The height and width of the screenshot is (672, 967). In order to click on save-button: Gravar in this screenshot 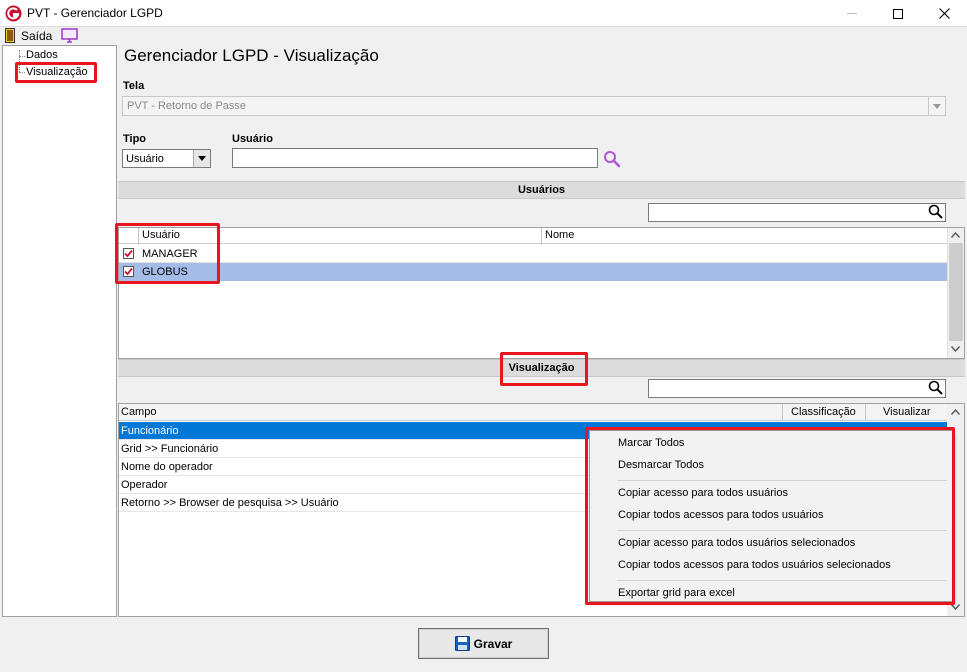, I will do `click(483, 643)`.